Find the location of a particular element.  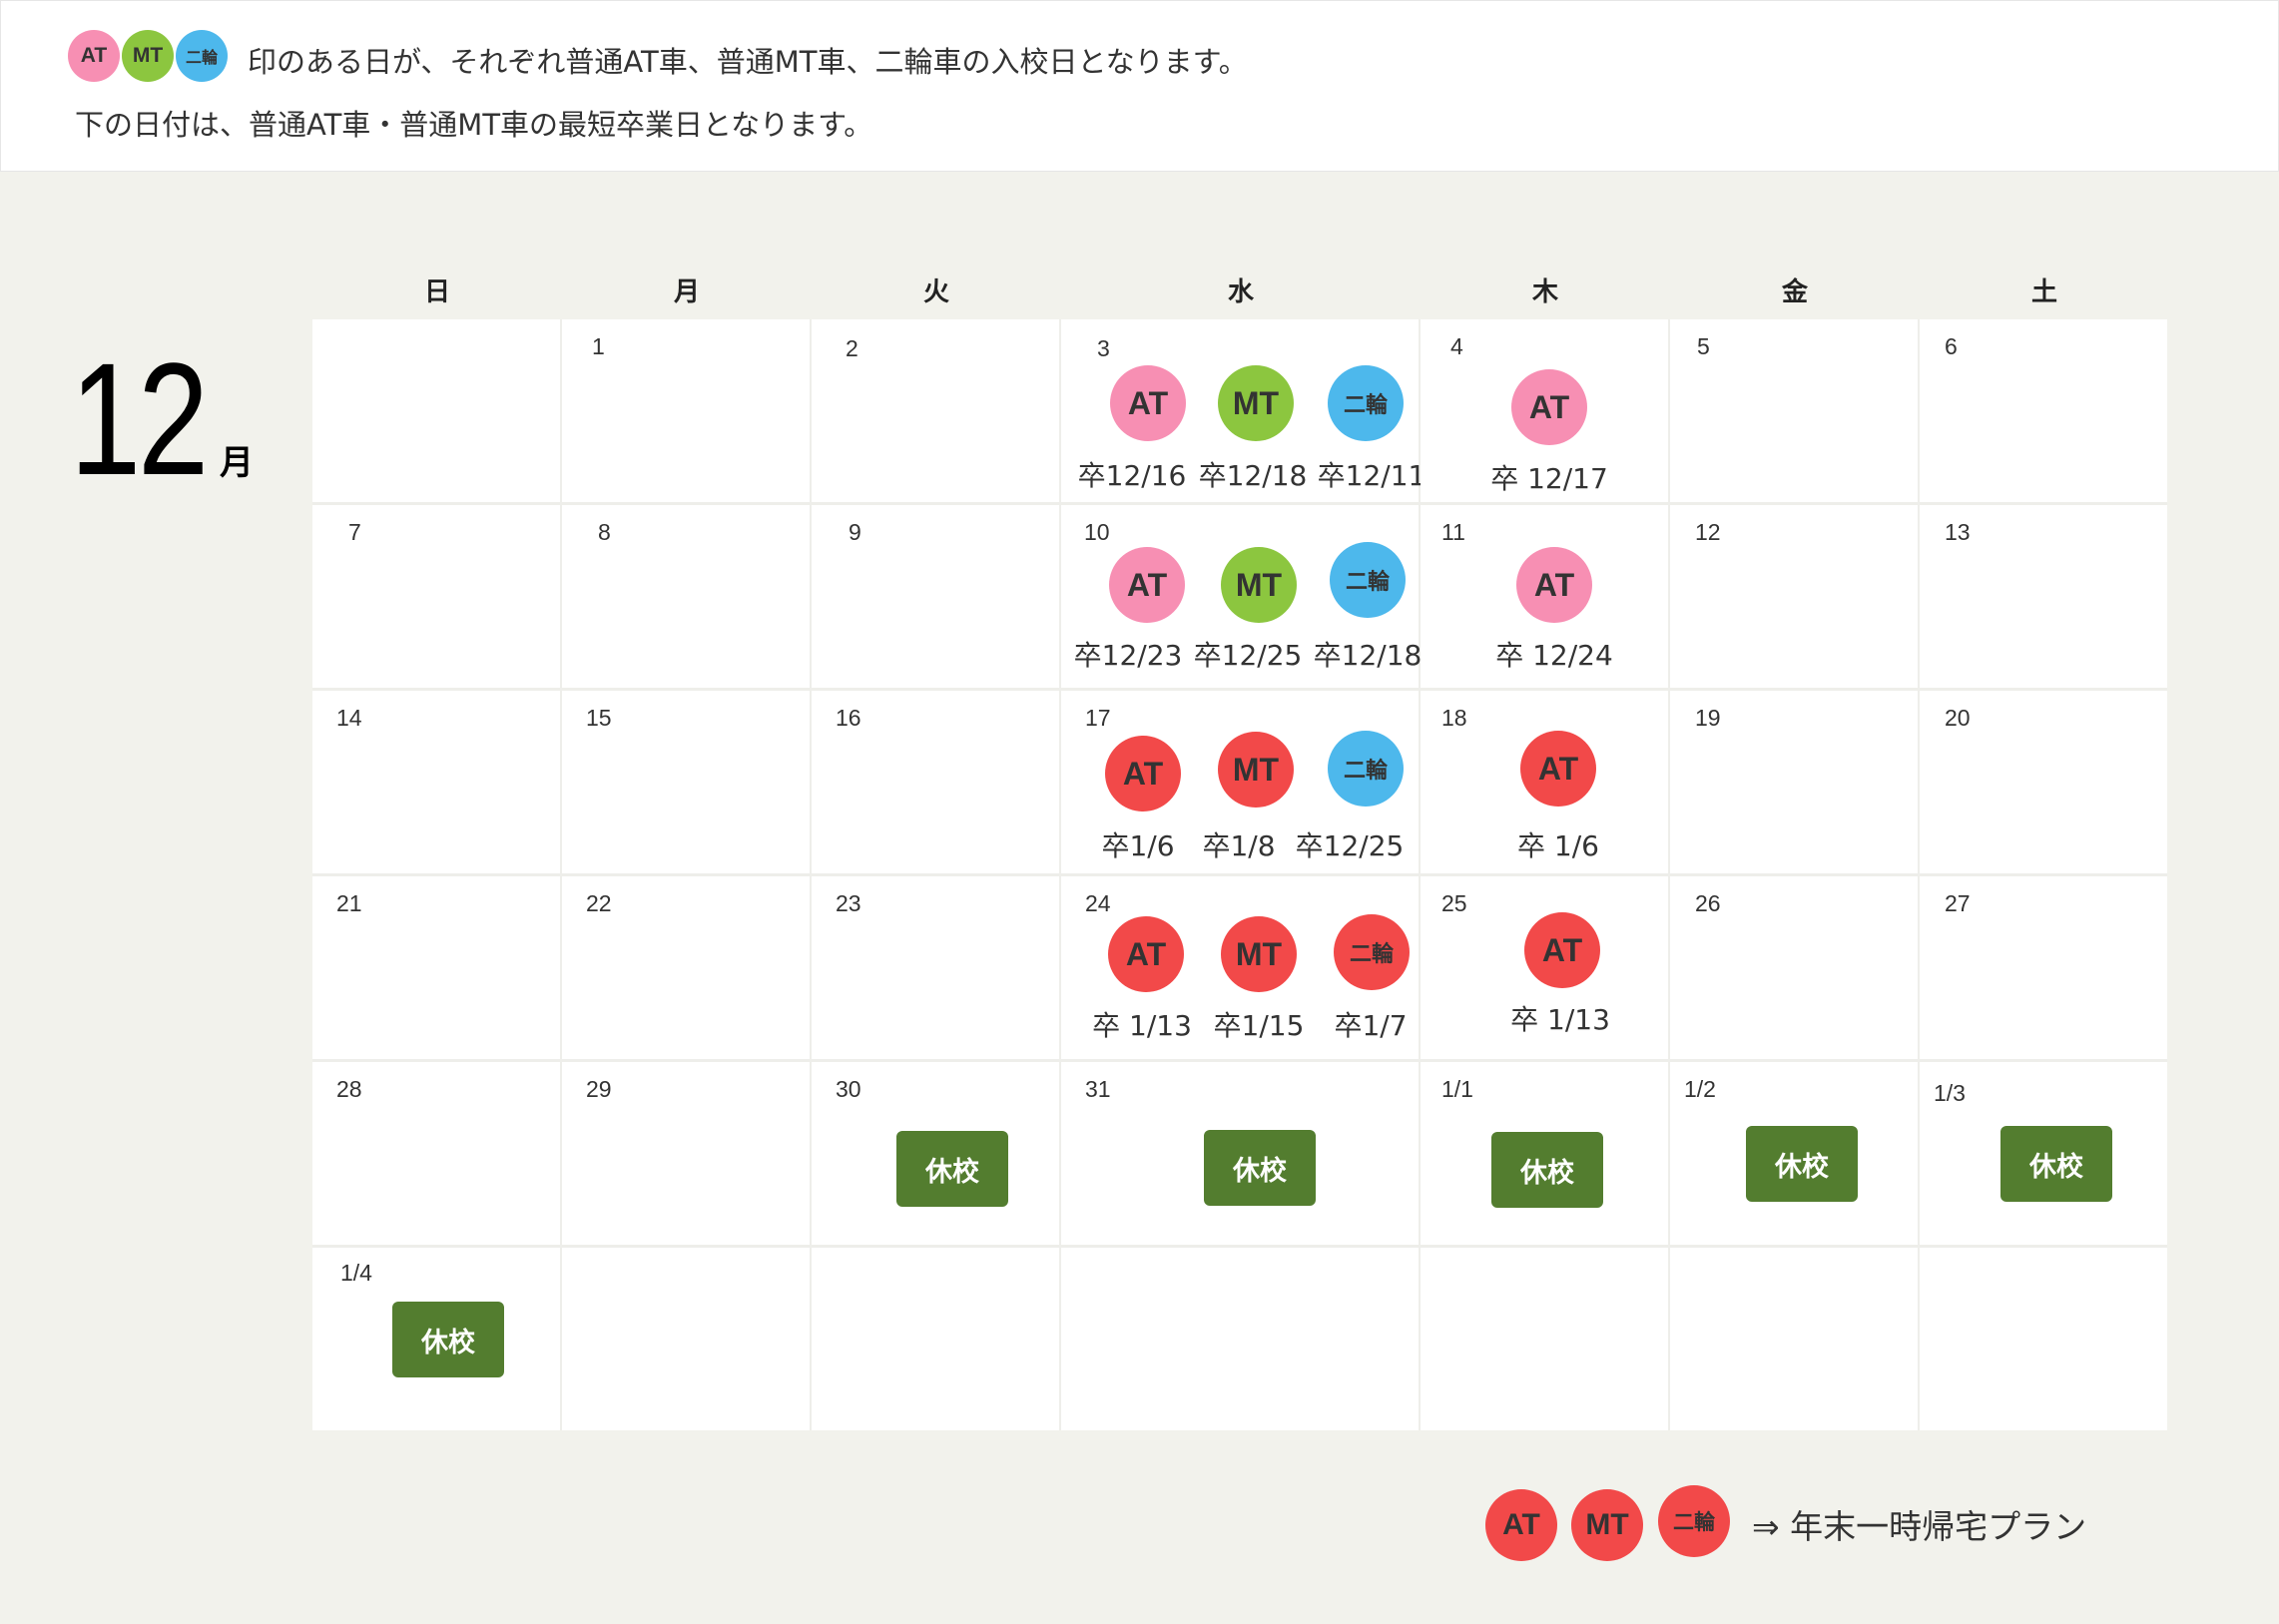

day-cell: 1/2 休校 is located at coordinates (1794, 1153).